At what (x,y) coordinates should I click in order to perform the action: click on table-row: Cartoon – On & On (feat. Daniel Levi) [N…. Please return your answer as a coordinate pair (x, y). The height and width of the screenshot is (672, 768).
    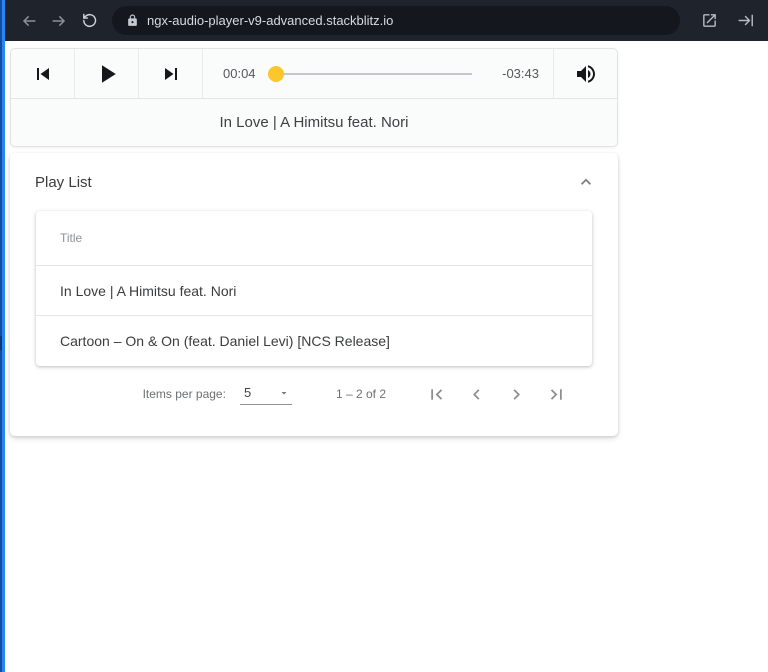
    Looking at the image, I should click on (314, 341).